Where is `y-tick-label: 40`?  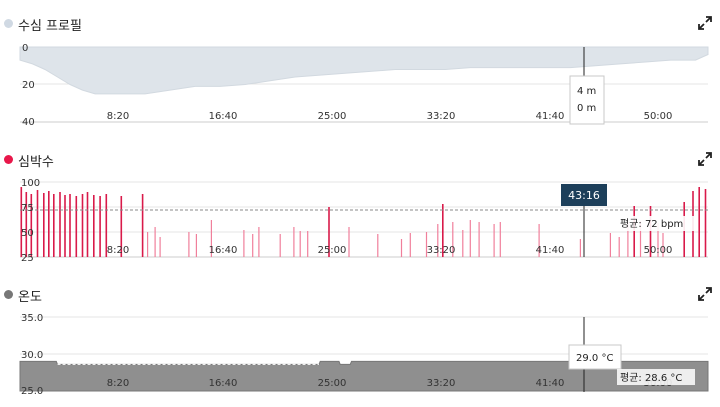
y-tick-label: 40 is located at coordinates (28, 122).